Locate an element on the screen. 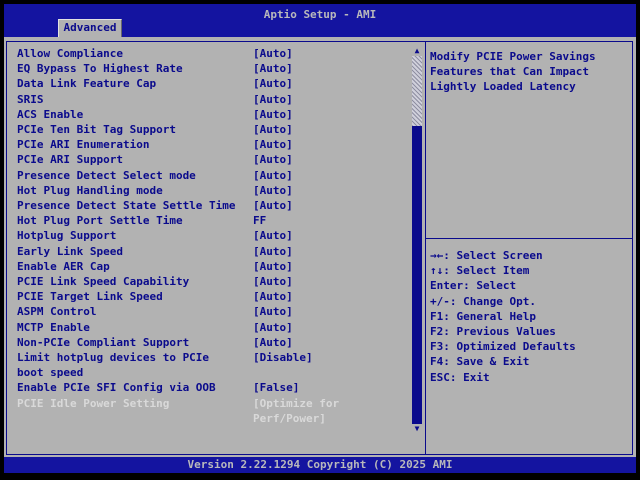  setting-label: Hotplug Support is located at coordinates (67, 236).